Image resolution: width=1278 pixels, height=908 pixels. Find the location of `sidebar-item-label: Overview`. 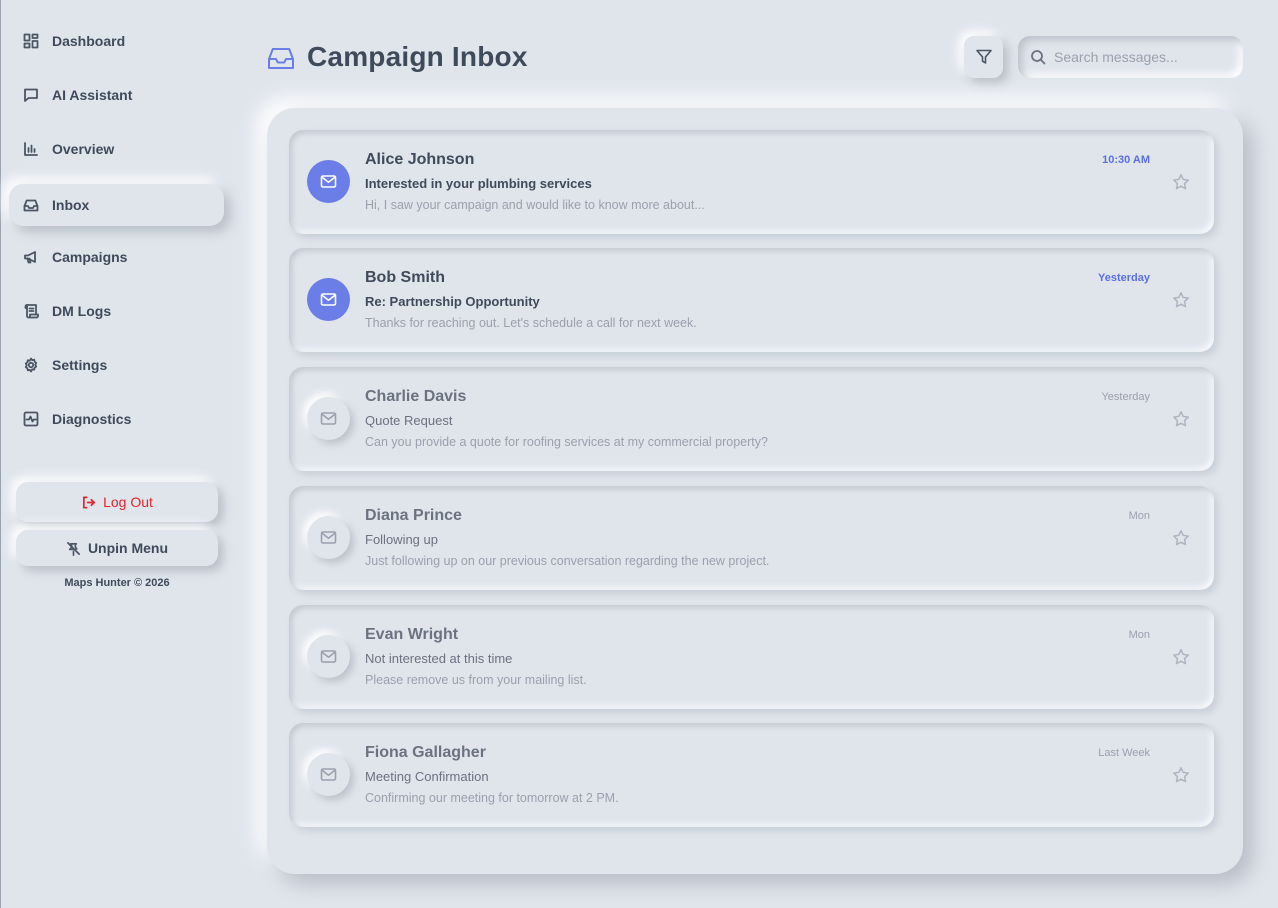

sidebar-item-label: Overview is located at coordinates (83, 149).